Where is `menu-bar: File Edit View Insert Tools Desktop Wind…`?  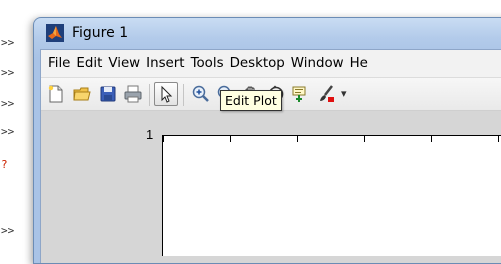
menu-bar: File Edit View Insert Tools Desktop Wind… is located at coordinates (271, 64).